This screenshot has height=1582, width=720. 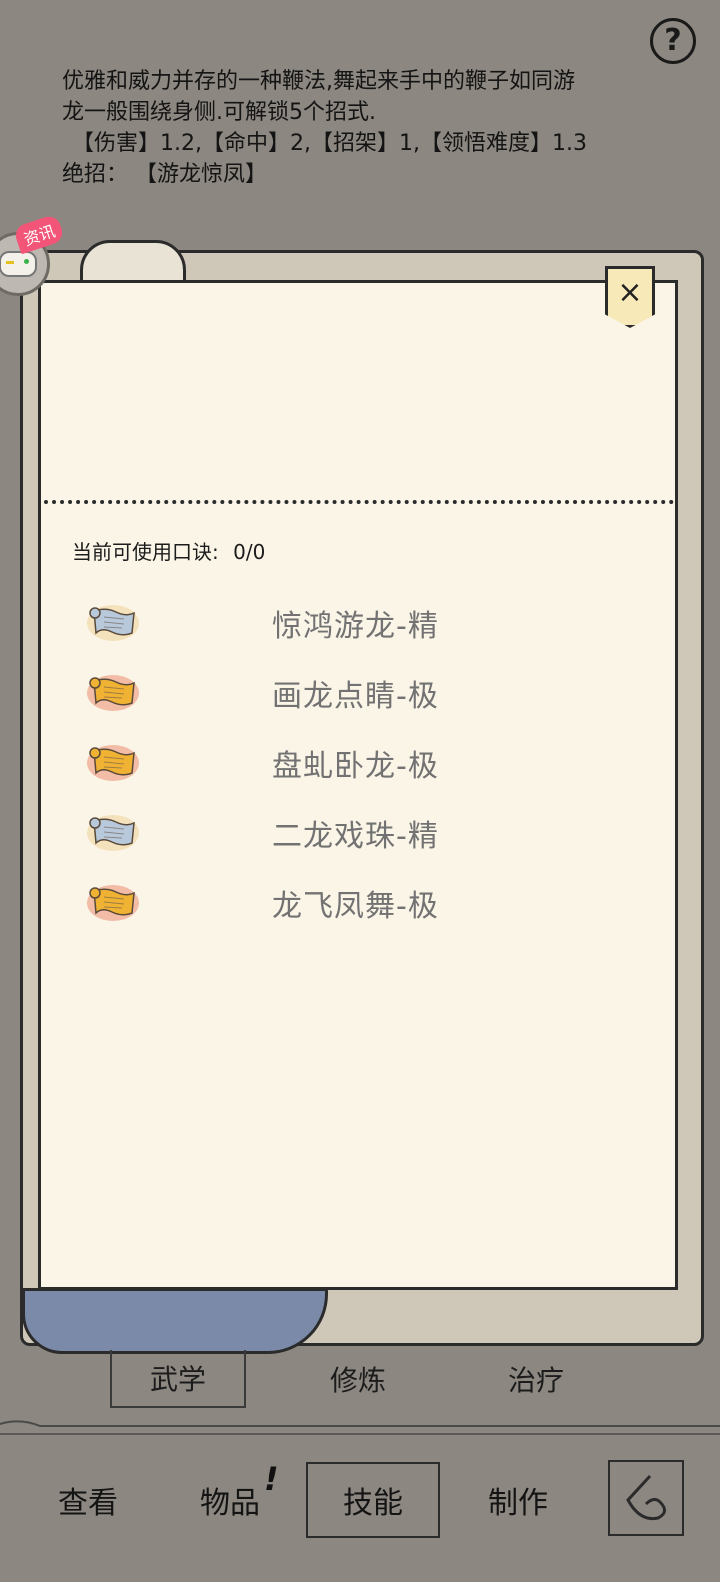 I want to click on skill-name: 二龙戏珠-精, so click(x=355, y=836).